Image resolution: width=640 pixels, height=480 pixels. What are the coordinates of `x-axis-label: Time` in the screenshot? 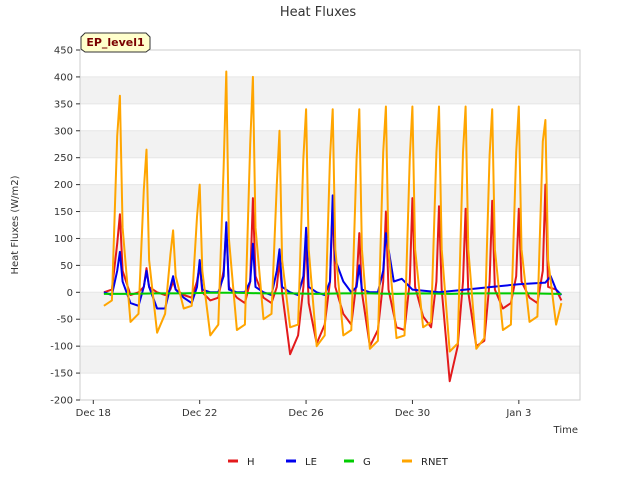 It's located at (565, 430).